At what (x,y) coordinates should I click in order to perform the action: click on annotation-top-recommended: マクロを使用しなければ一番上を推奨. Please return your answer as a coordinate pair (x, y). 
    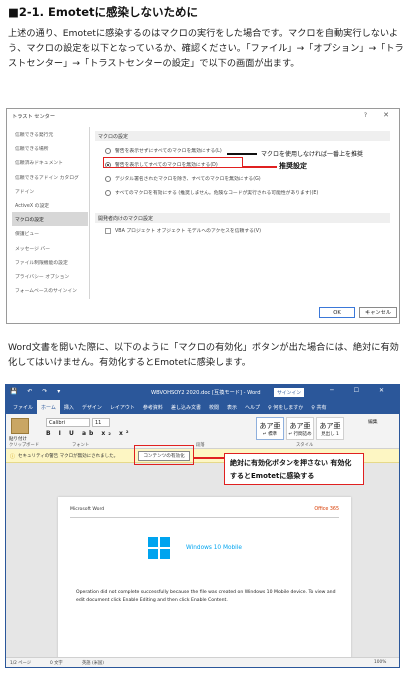
    Looking at the image, I should click on (312, 154).